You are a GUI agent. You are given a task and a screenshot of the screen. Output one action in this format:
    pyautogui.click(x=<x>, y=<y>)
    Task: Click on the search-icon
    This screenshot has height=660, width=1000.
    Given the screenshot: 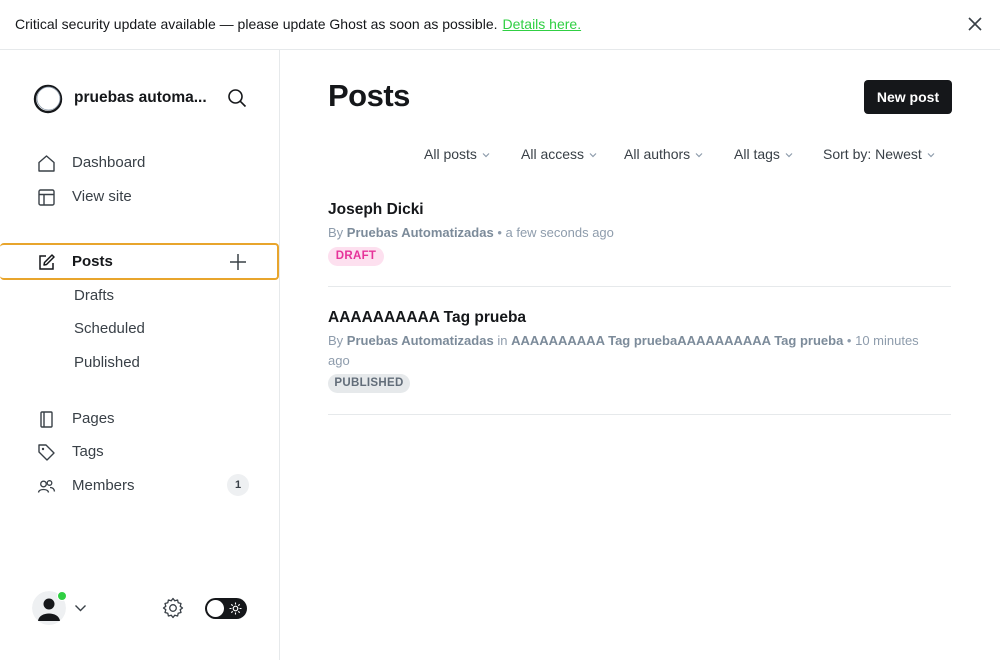 What is the action you would take?
    pyautogui.click(x=237, y=98)
    